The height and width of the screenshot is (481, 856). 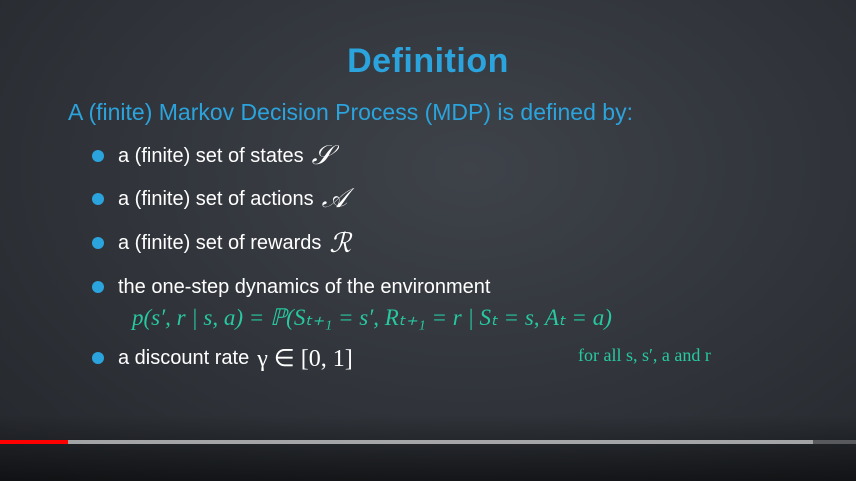 I want to click on bullet-text: a discount rate, so click(x=184, y=357).